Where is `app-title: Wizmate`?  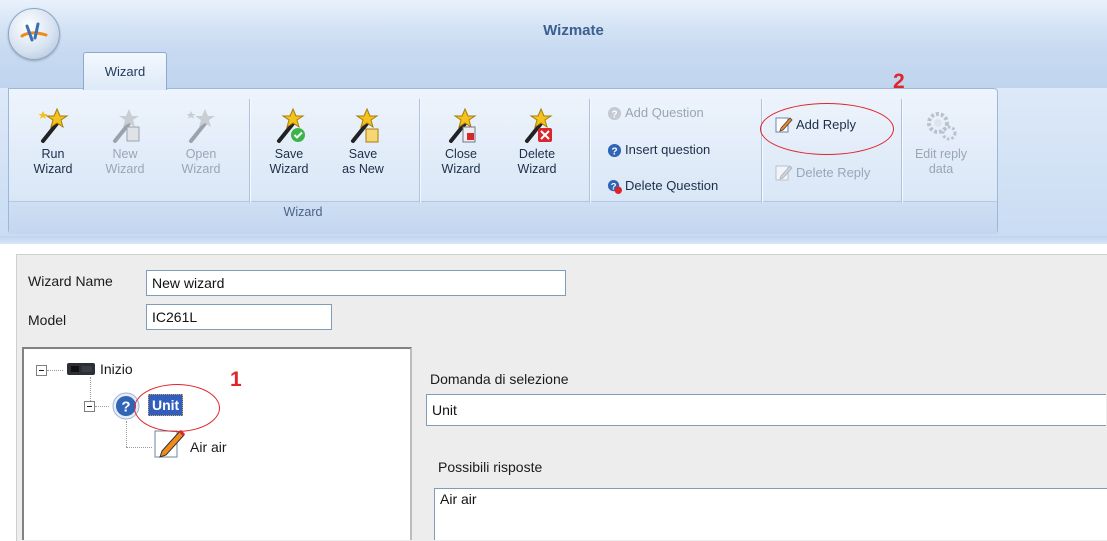
app-title: Wizmate is located at coordinates (573, 30).